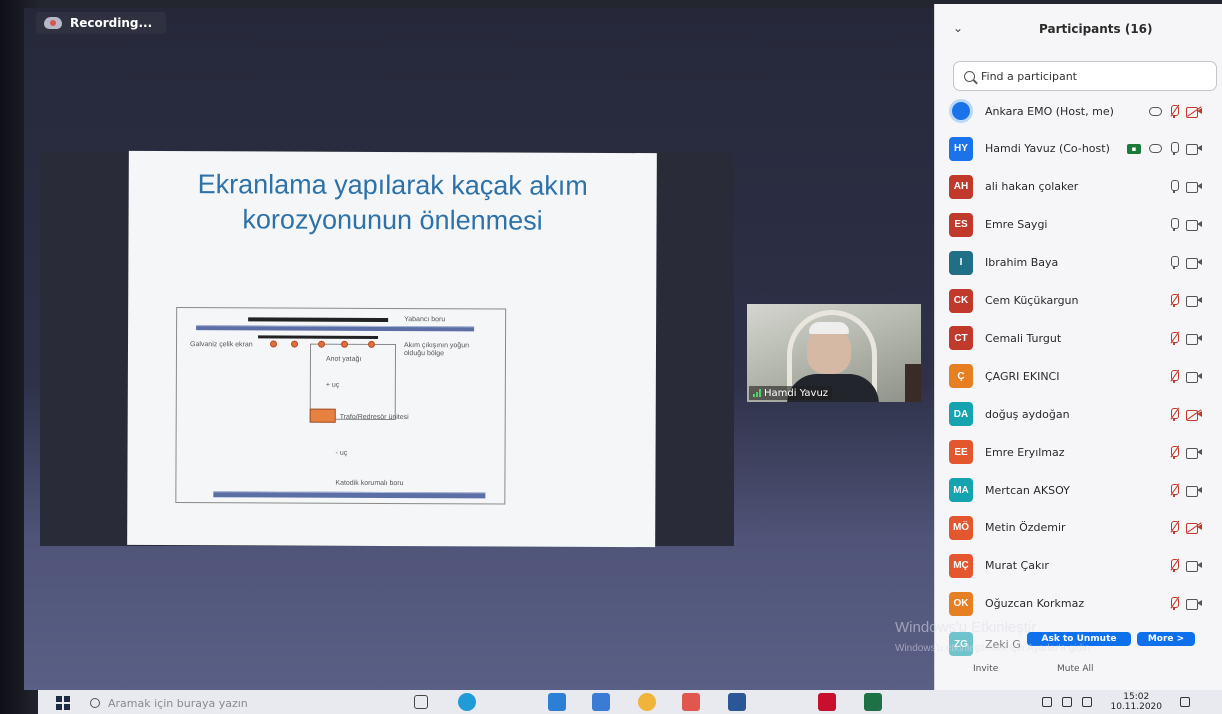 This screenshot has width=1222, height=714. I want to click on participant-row: CT Cemali Turgut, so click(1078, 338).